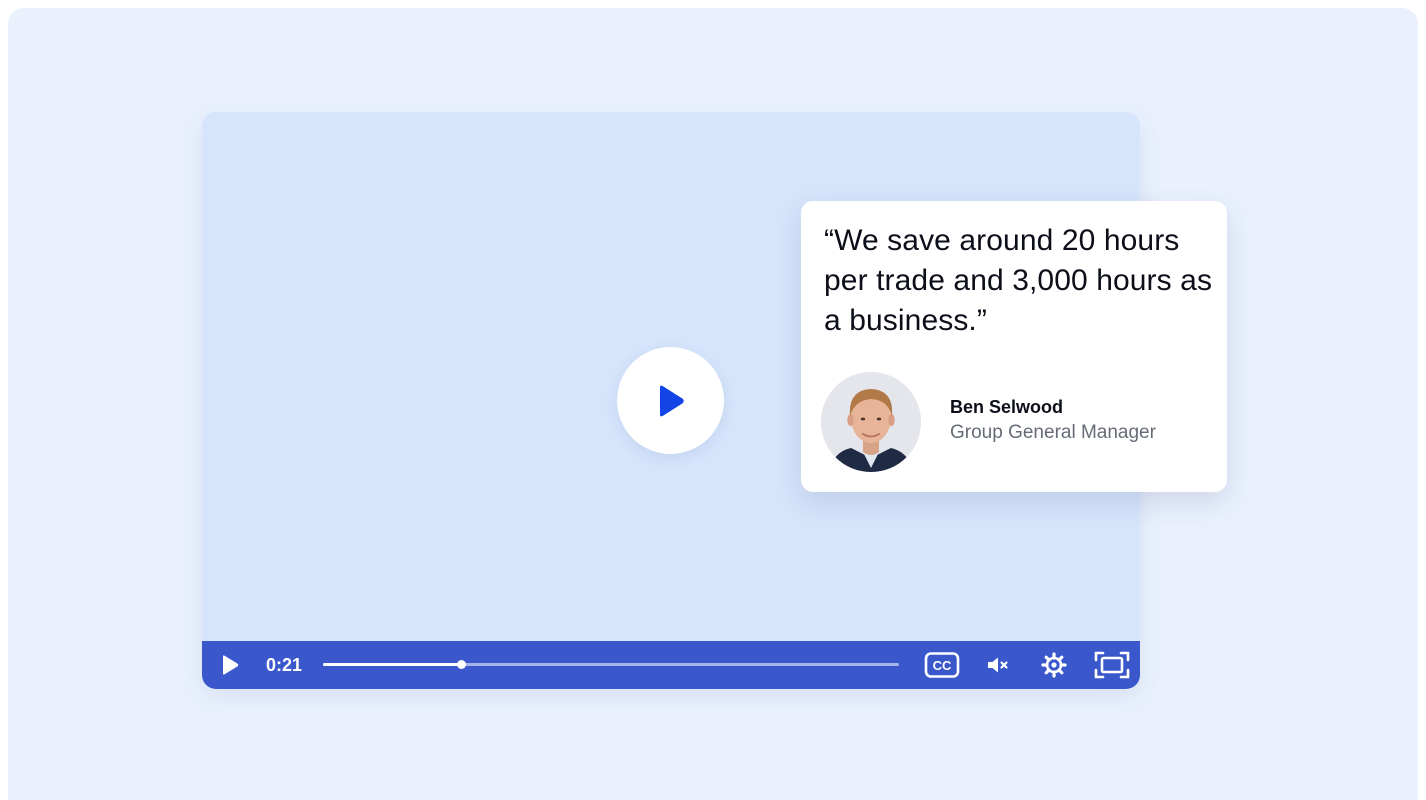 The width and height of the screenshot is (1426, 800). Describe the element at coordinates (284, 665) in the screenshot. I see `current-time: 0:21` at that location.